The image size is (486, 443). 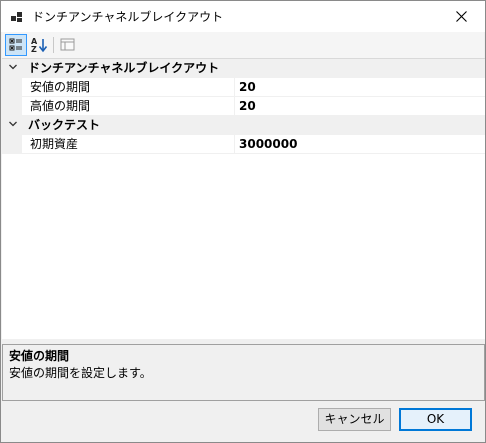 What do you see at coordinates (39, 356) in the screenshot?
I see `help-title: 安値の期間` at bounding box center [39, 356].